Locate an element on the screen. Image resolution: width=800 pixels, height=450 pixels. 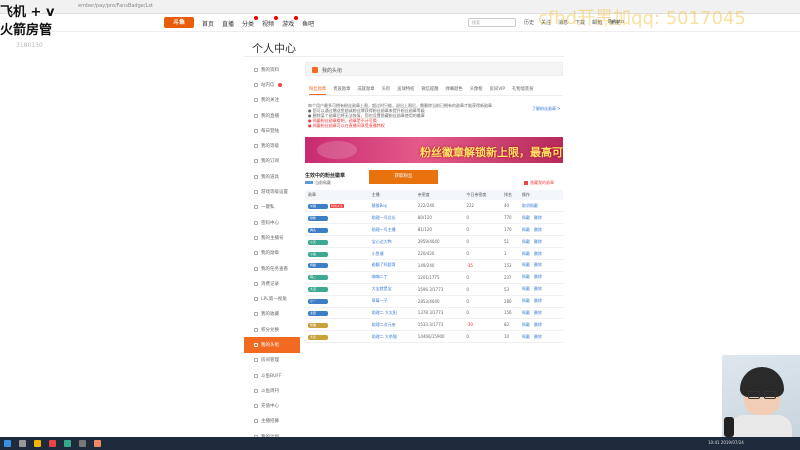
table-cell: 156 is located at coordinates (509, 313).